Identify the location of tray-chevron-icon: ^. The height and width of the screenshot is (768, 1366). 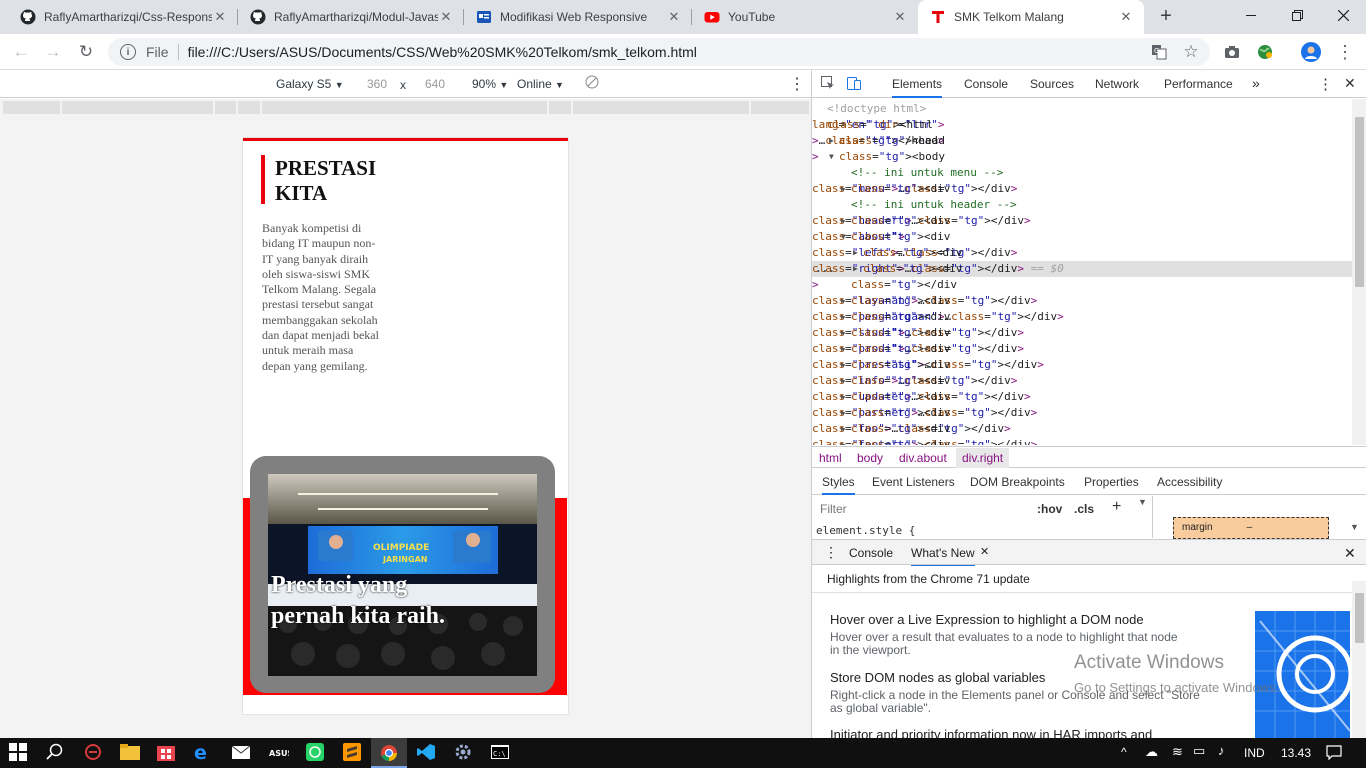
(1124, 752).